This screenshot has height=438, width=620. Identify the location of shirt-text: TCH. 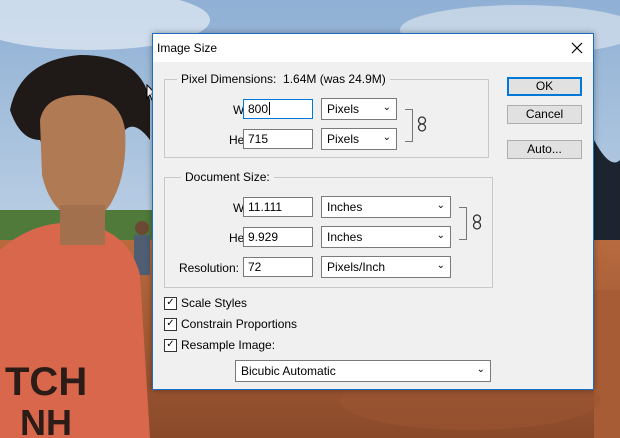
(46, 382).